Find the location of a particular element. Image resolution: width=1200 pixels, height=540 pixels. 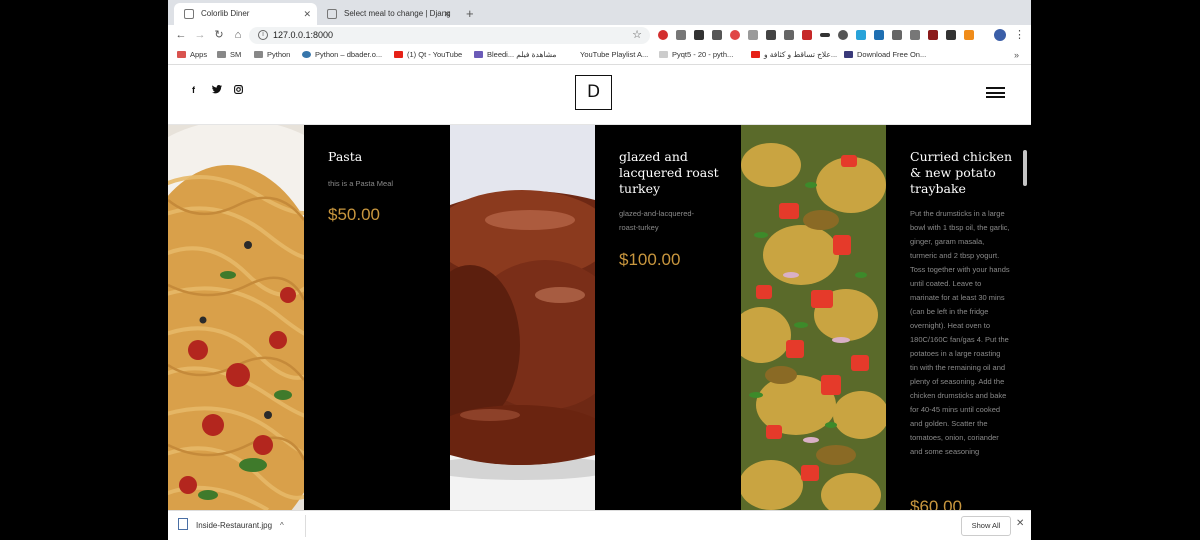

divider is located at coordinates (305, 526).